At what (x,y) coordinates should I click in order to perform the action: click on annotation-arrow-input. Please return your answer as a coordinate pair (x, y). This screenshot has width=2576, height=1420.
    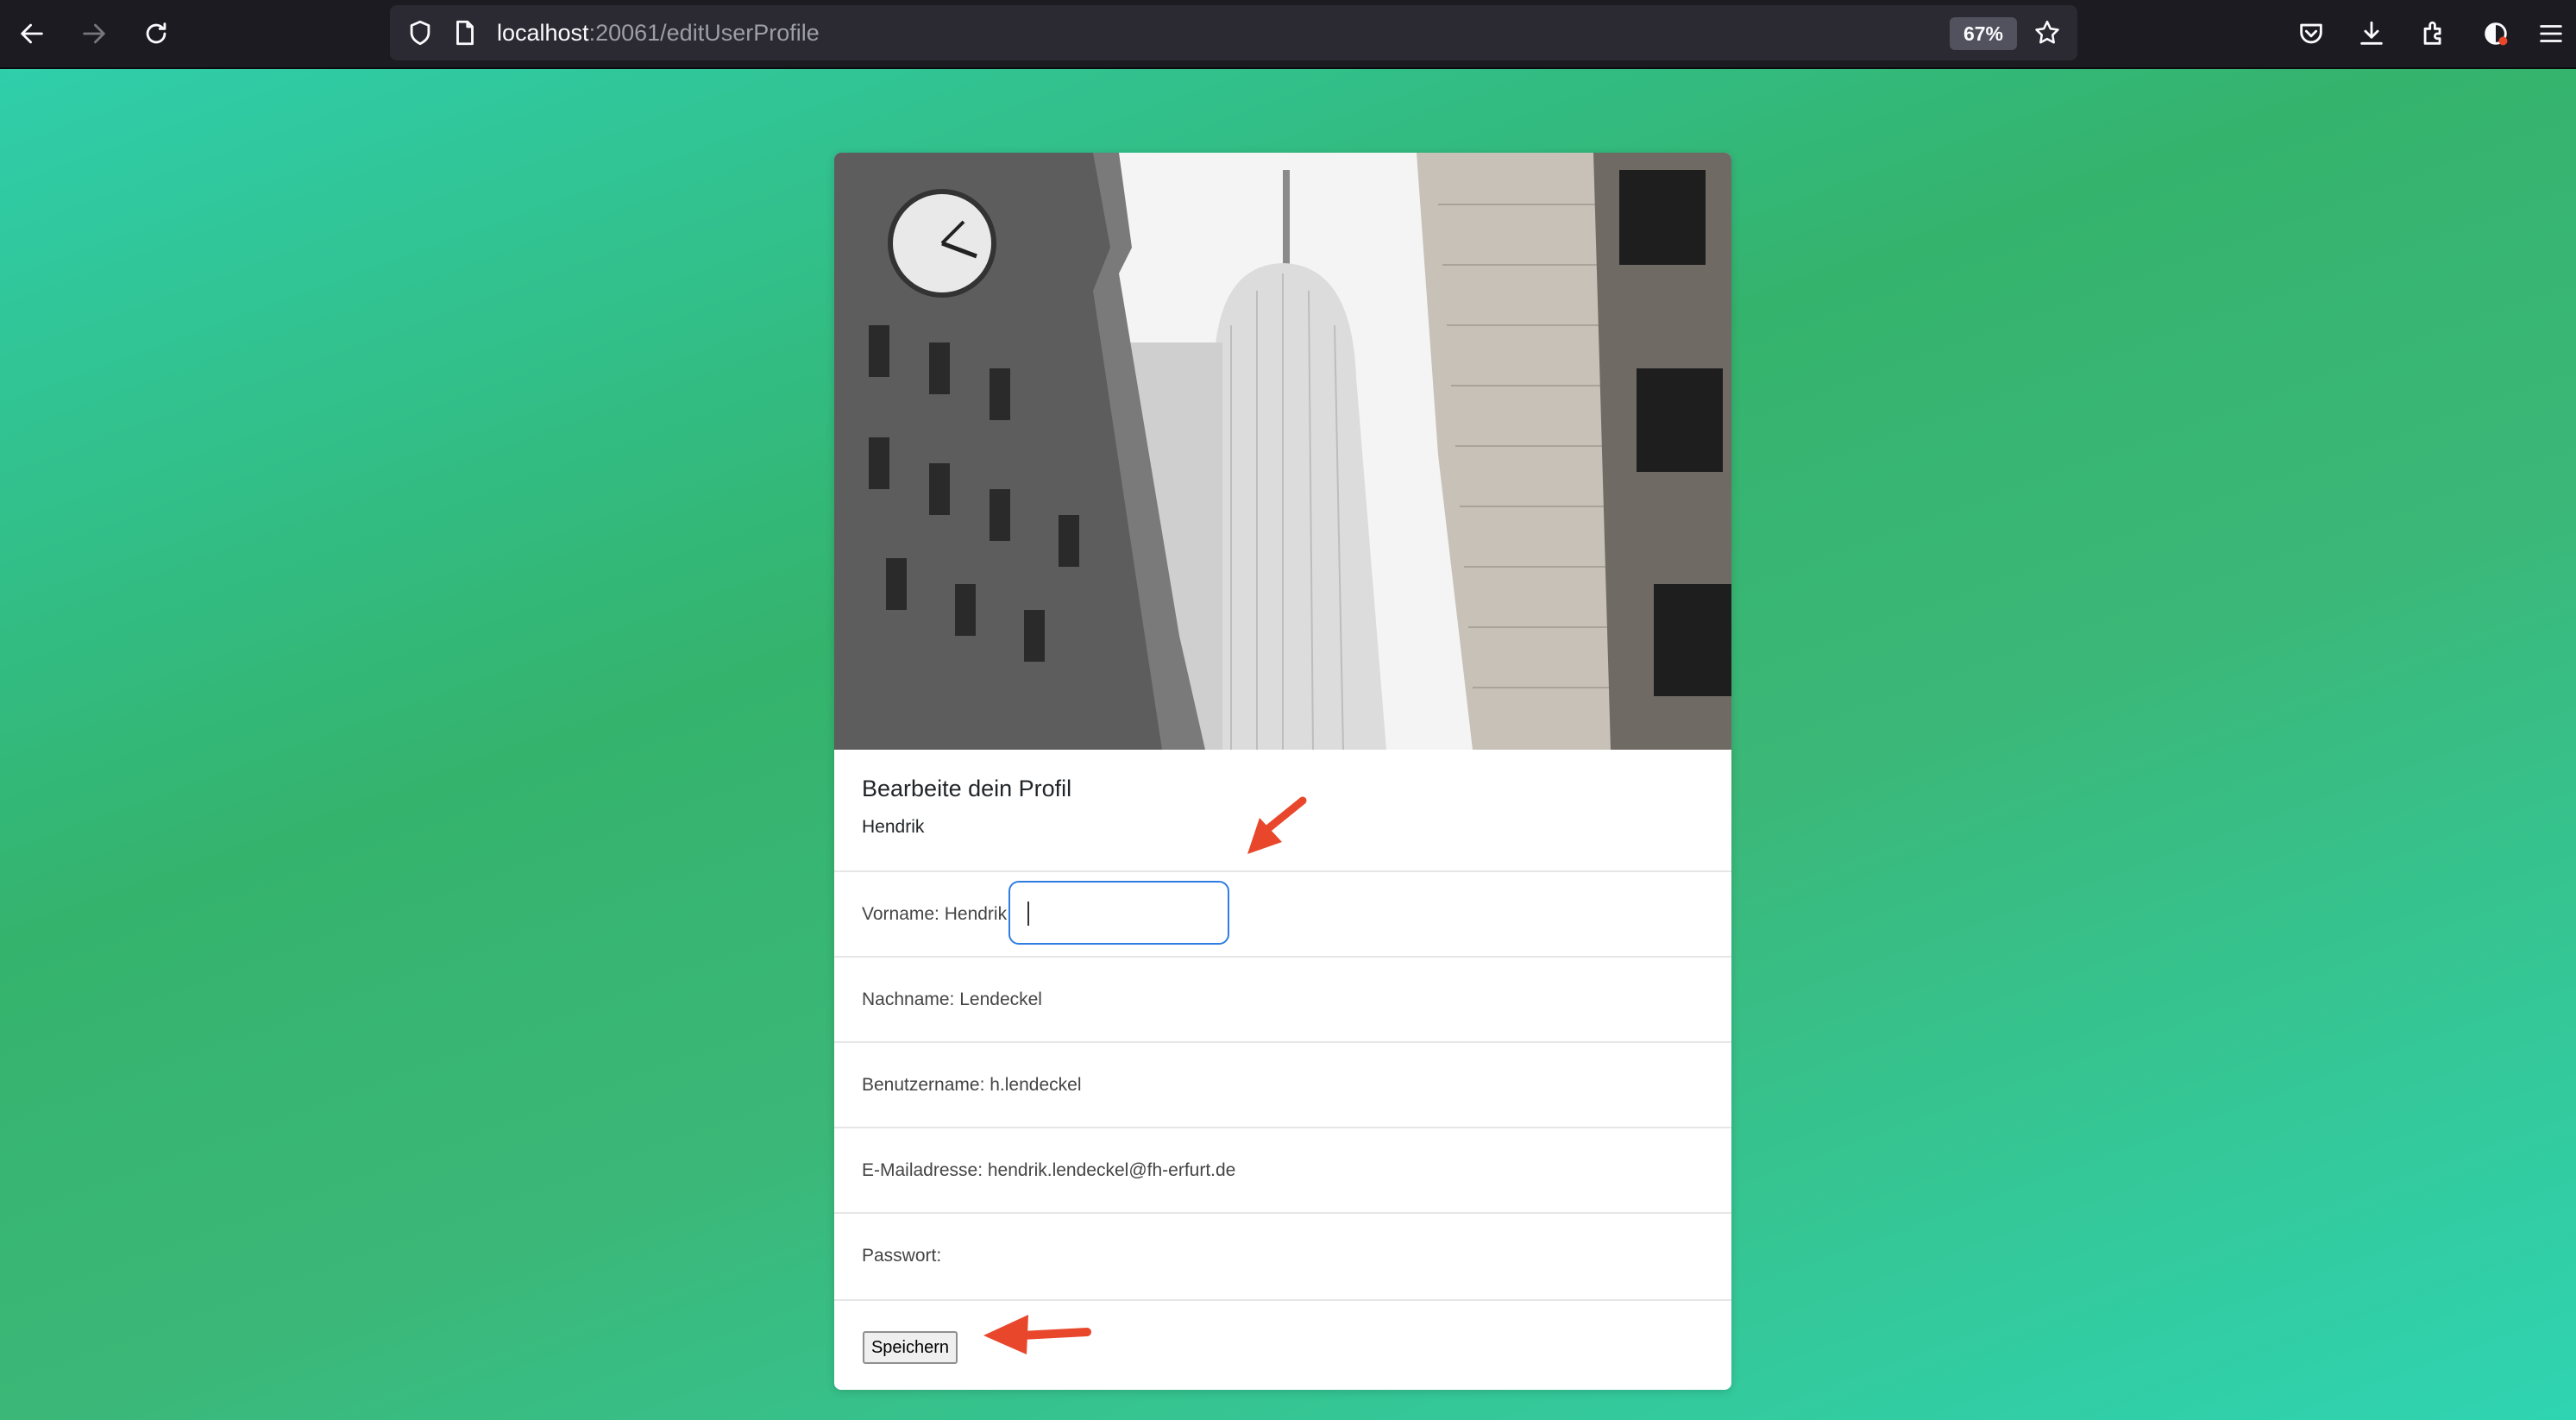
    Looking at the image, I should click on (1277, 825).